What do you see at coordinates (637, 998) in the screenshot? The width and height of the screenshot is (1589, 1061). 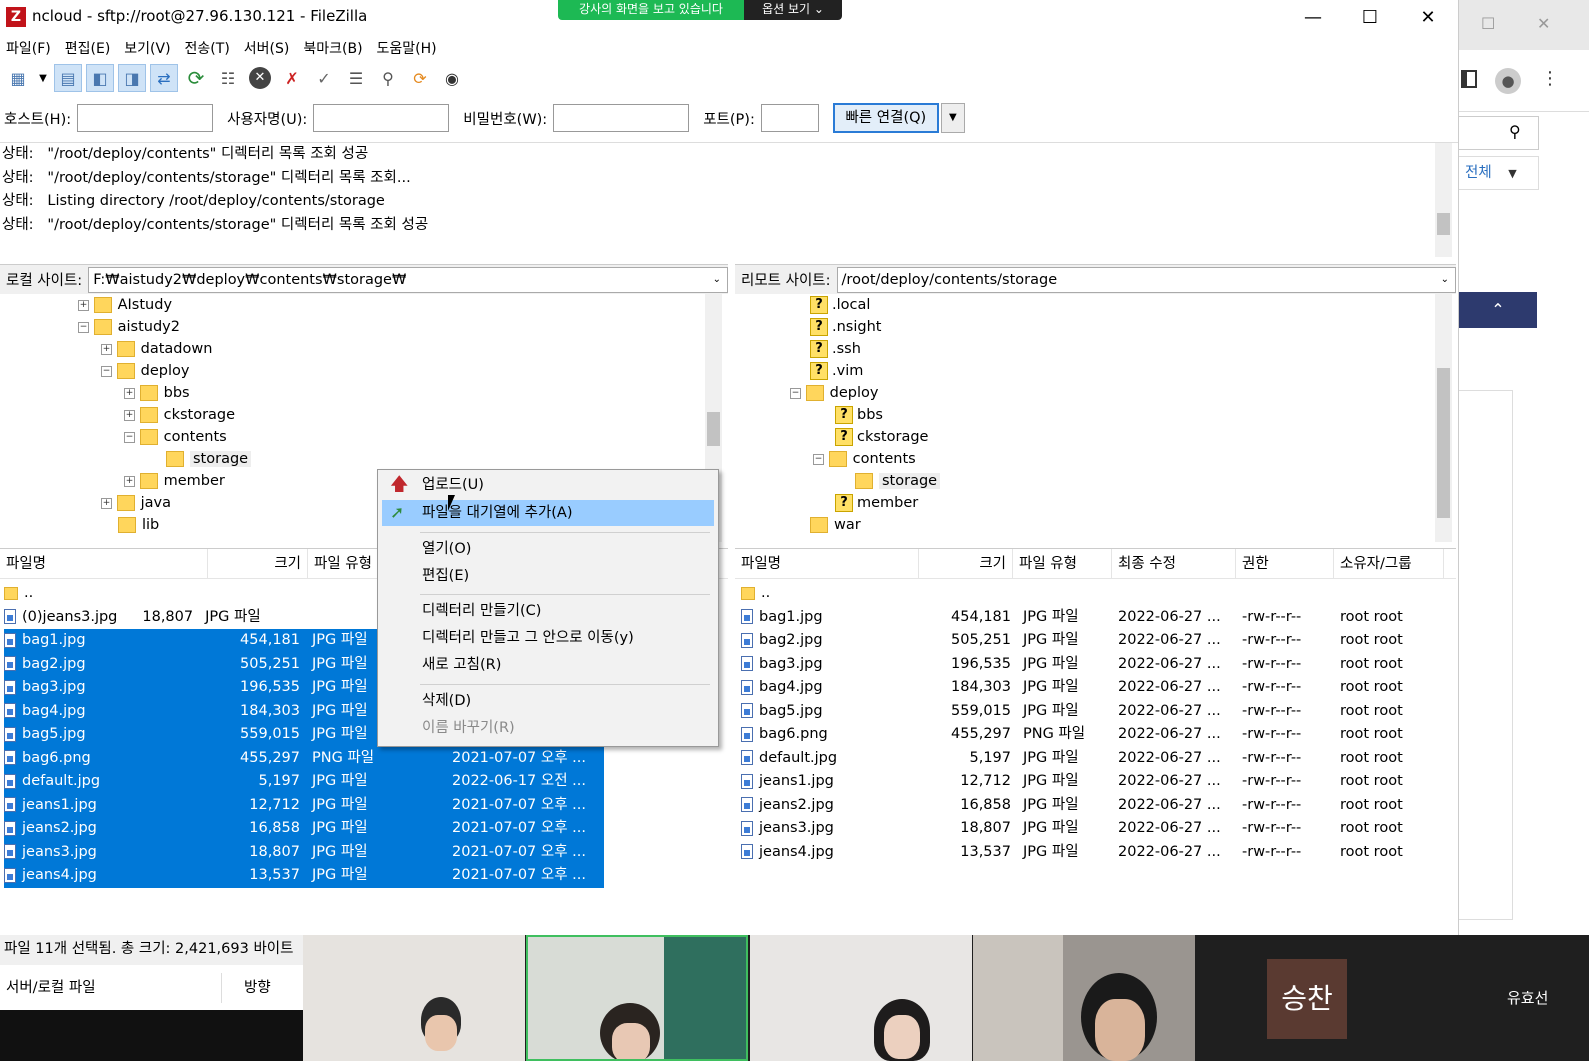 I see `video-tile-active` at bounding box center [637, 998].